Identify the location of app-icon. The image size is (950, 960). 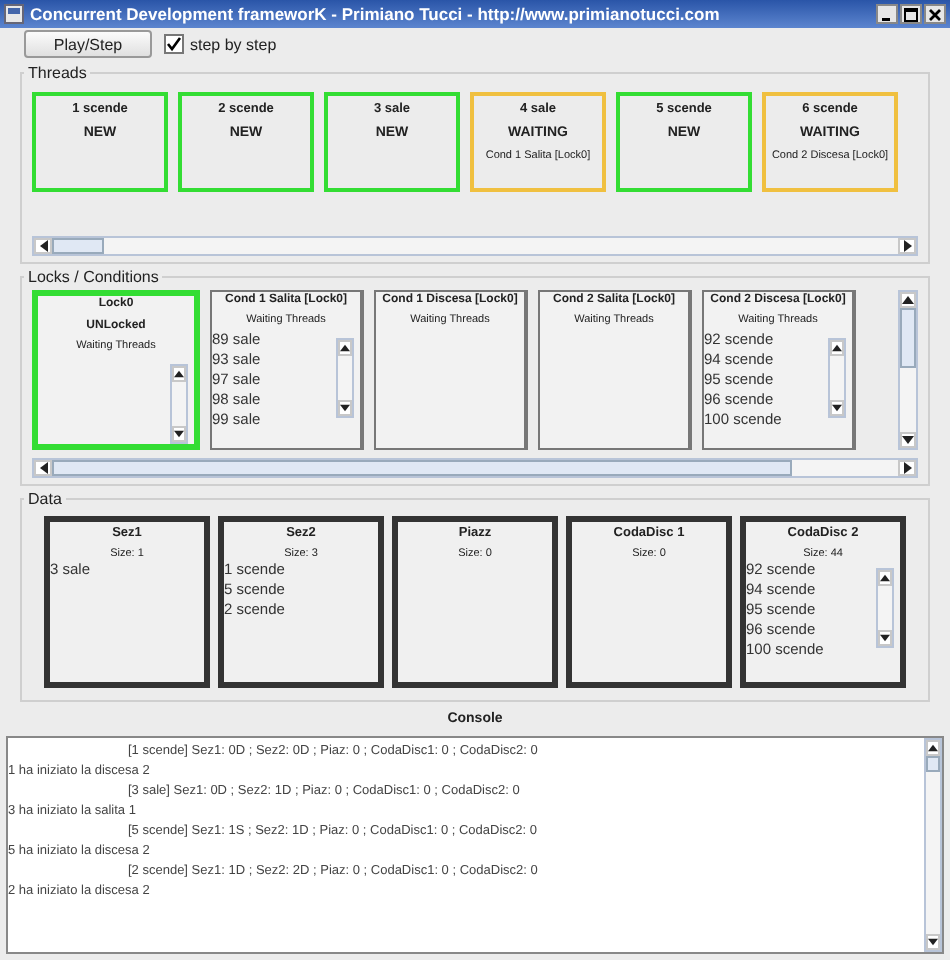
(14, 14).